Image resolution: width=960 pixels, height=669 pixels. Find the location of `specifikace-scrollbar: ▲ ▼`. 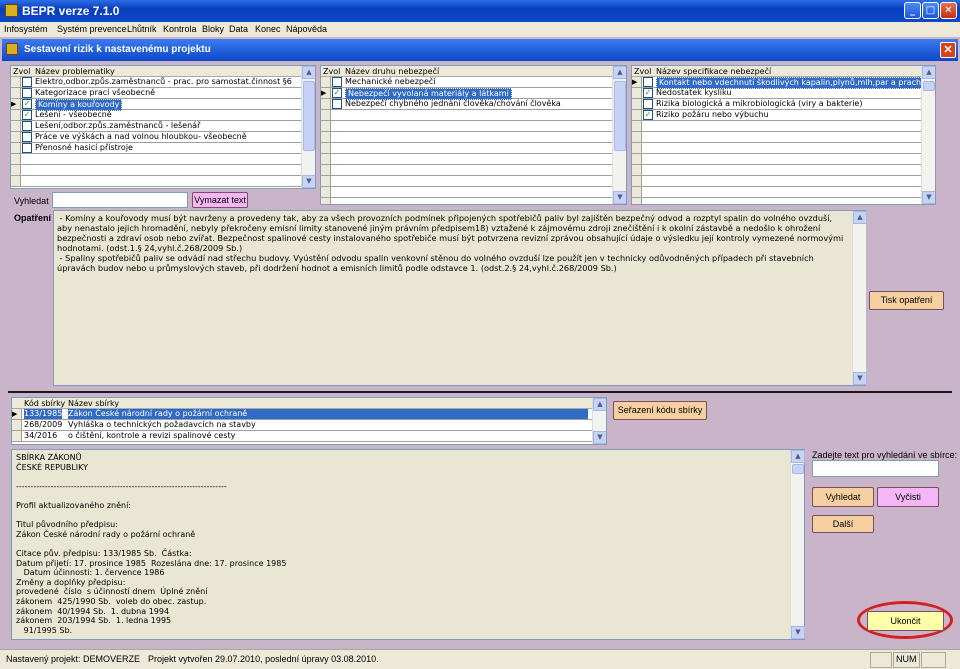

specifikace-scrollbar: ▲ ▼ is located at coordinates (928, 135).